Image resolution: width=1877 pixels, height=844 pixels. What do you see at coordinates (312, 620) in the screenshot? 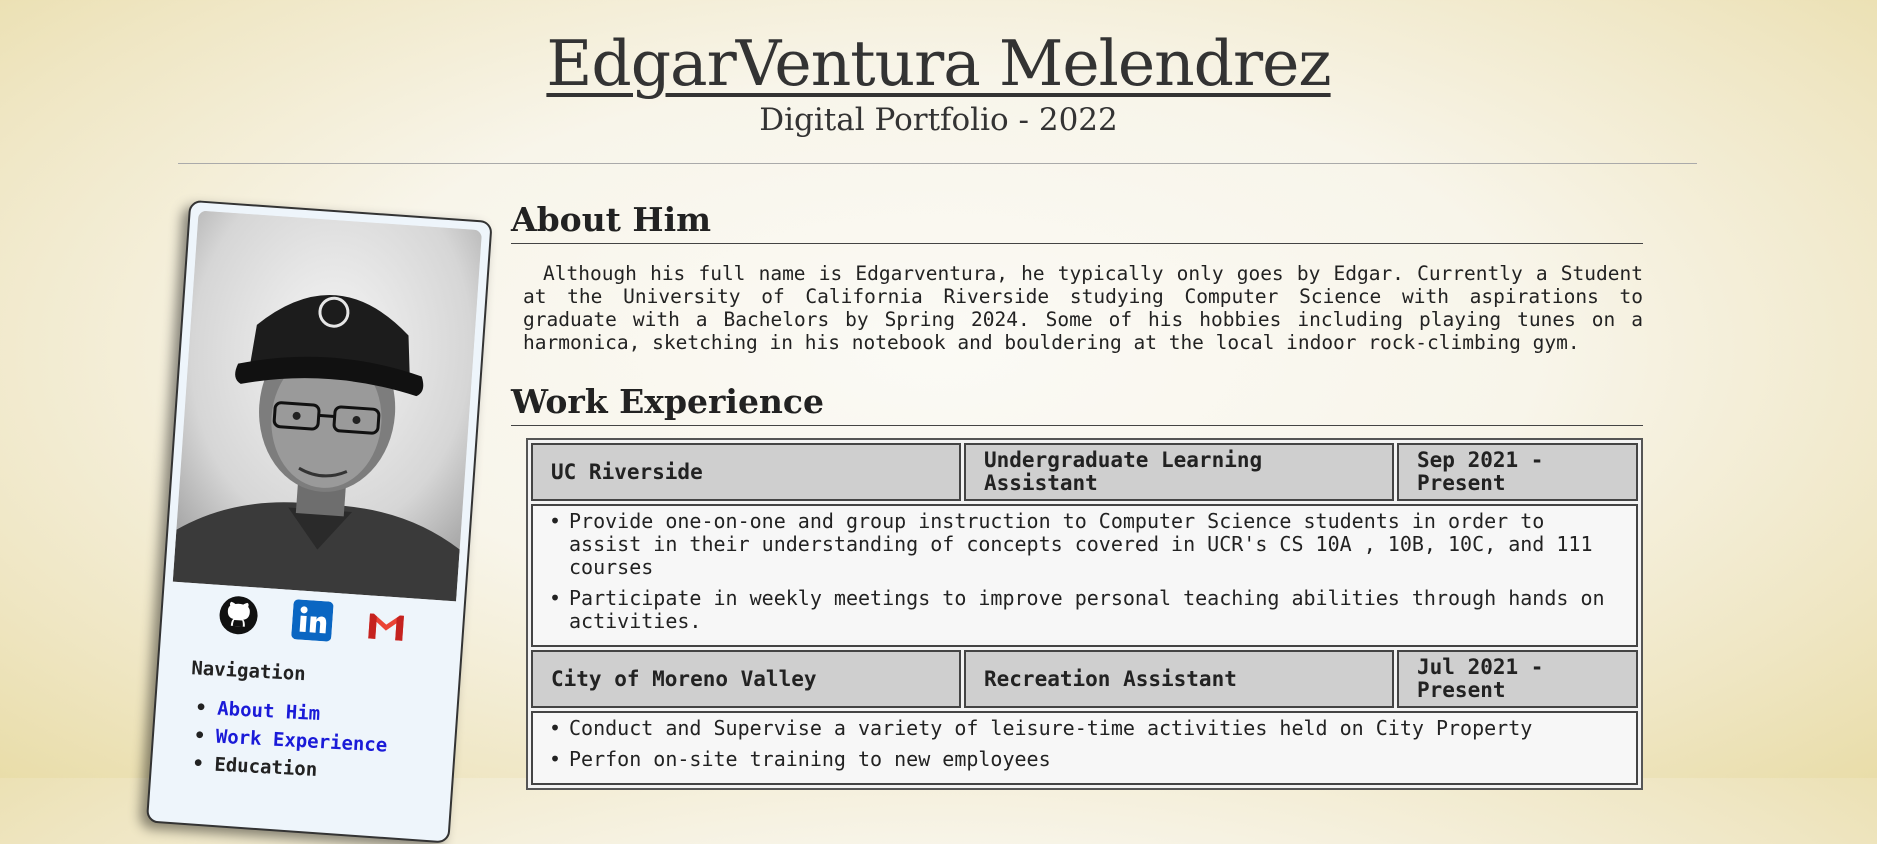
I see `linkedin-icon` at bounding box center [312, 620].